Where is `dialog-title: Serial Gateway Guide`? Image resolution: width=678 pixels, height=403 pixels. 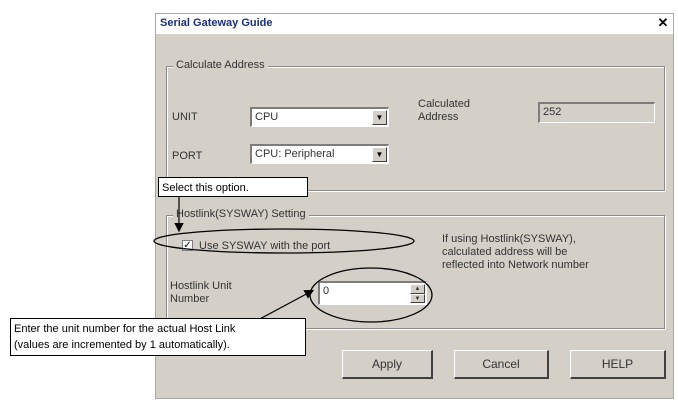 dialog-title: Serial Gateway Guide is located at coordinates (216, 23).